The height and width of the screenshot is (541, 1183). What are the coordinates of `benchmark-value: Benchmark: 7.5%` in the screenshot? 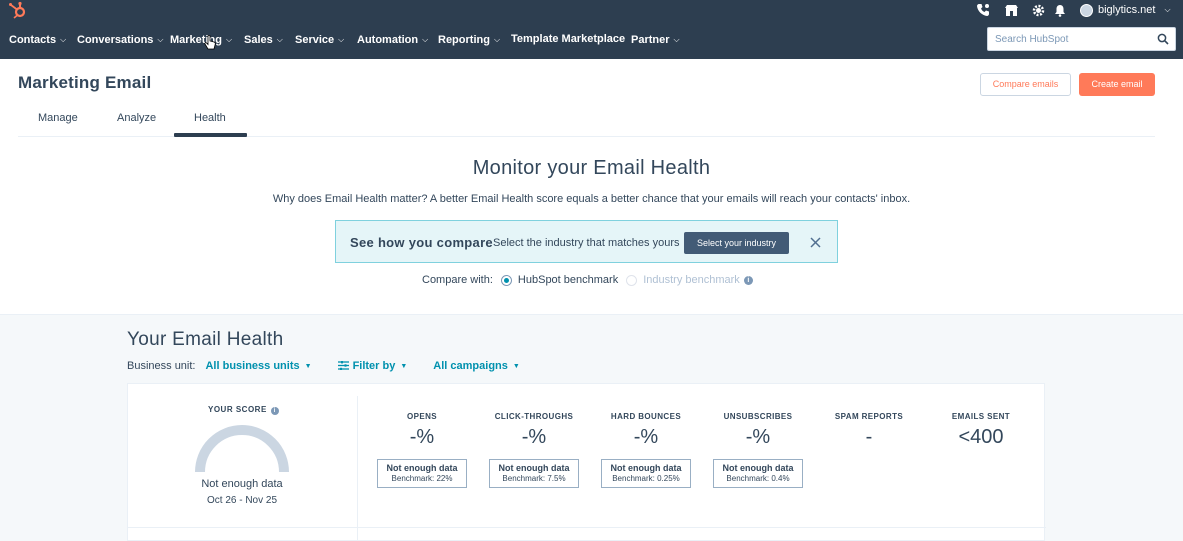 It's located at (534, 478).